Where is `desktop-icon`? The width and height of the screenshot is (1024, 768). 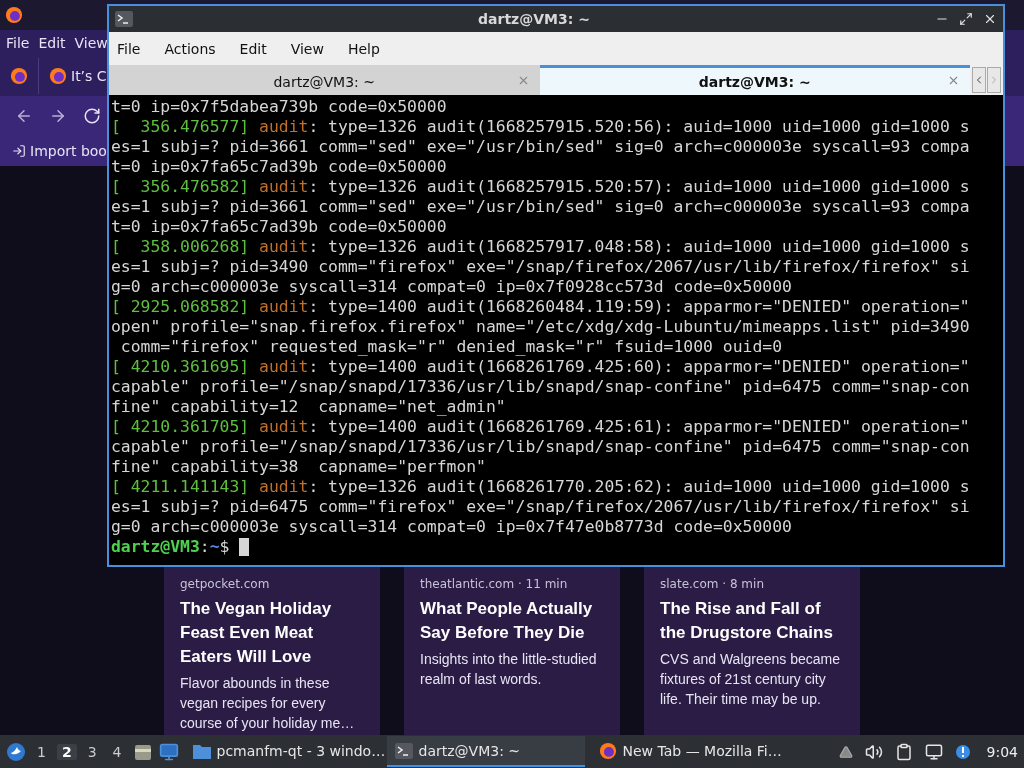 desktop-icon is located at coordinates (168, 751).